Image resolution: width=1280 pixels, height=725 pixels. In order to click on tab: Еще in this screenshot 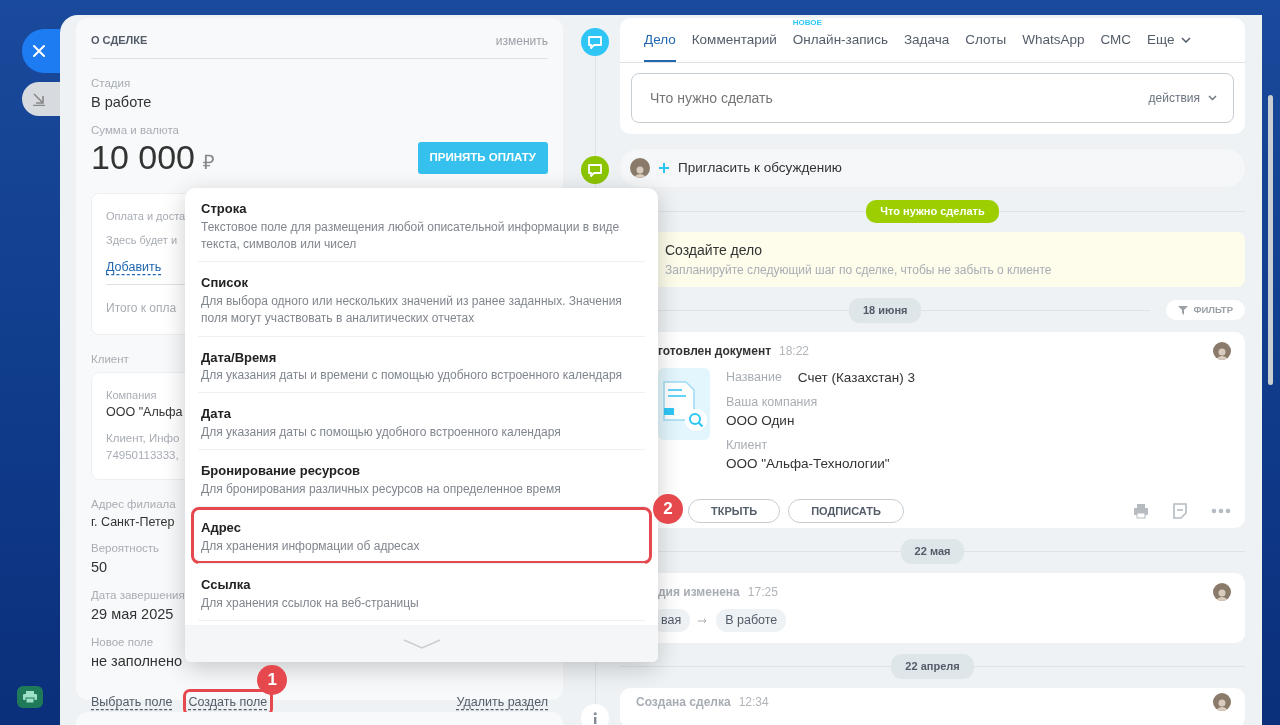, I will do `click(1169, 40)`.